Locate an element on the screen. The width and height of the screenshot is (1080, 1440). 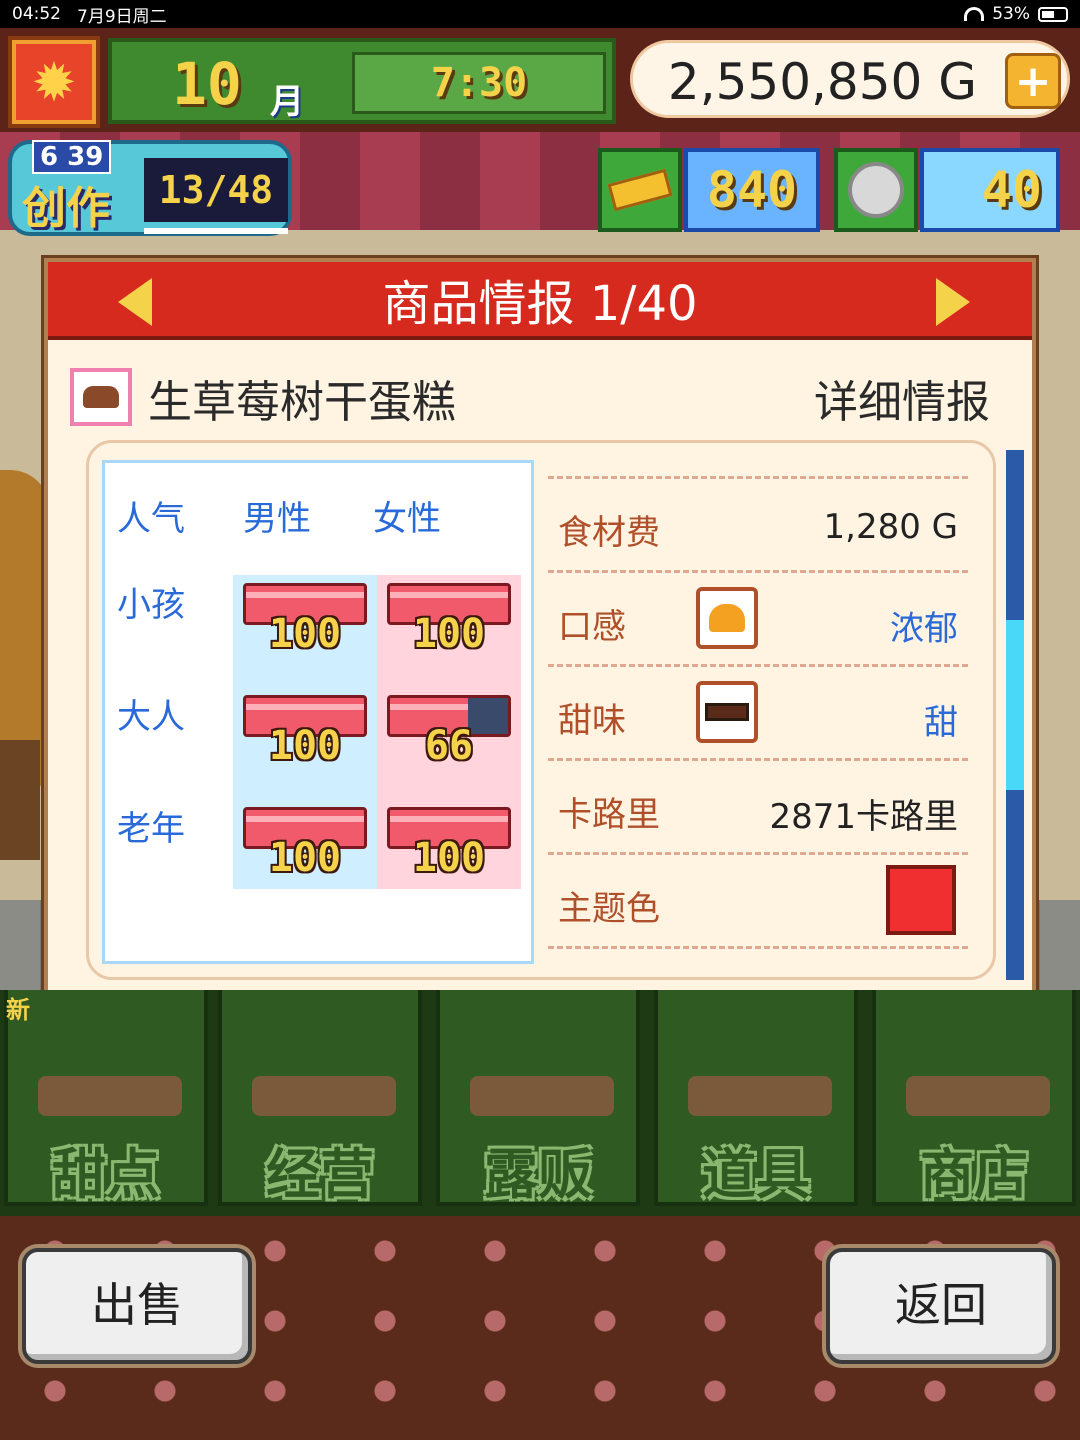
money-panel: 2,550,850 G + is located at coordinates (850, 79).